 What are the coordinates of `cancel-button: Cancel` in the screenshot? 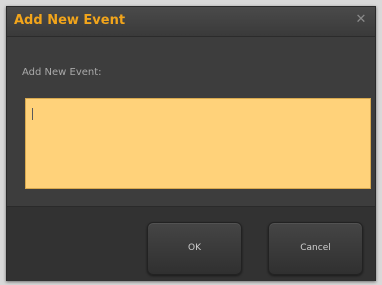 It's located at (315, 248).